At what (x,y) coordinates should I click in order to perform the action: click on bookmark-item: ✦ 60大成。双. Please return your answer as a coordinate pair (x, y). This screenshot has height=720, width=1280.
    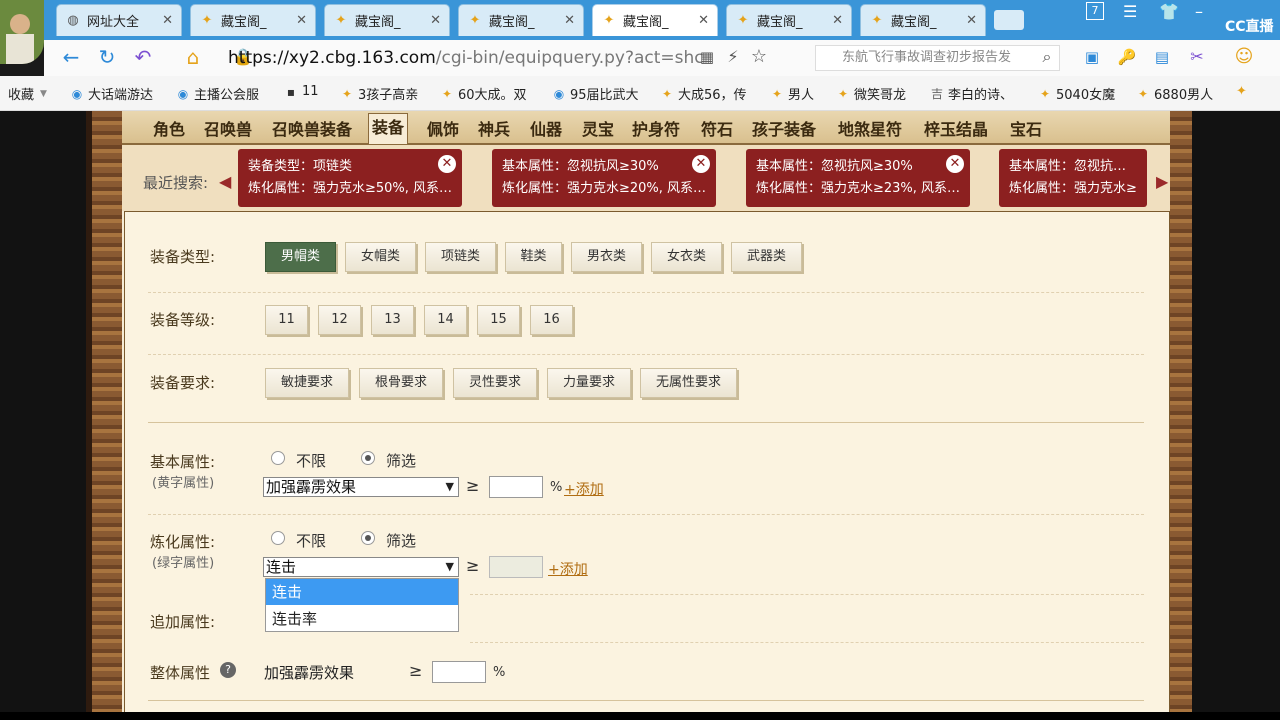
    Looking at the image, I should click on (483, 94).